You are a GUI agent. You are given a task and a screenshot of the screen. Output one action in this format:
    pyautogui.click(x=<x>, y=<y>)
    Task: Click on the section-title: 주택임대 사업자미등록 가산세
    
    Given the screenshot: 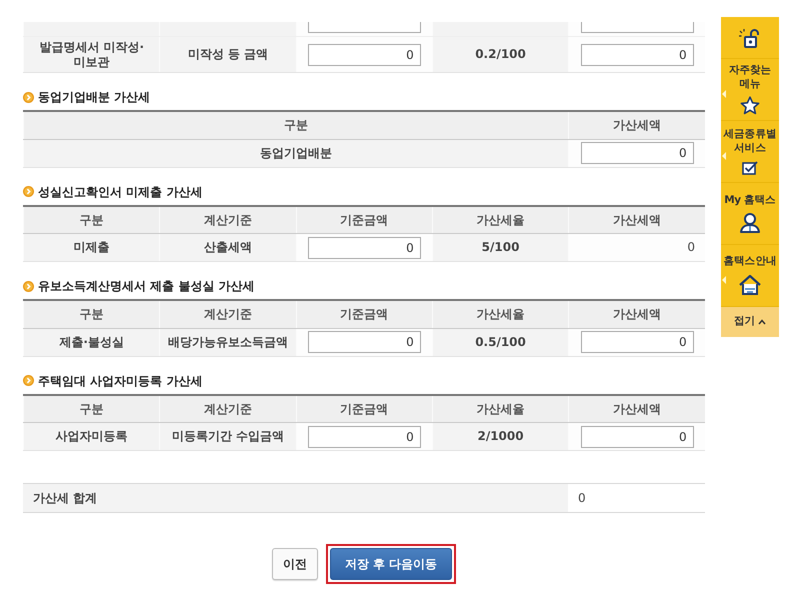 What is the action you would take?
    pyautogui.click(x=120, y=381)
    